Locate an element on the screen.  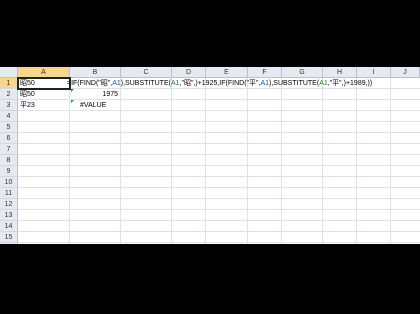
cell-b3: #VALUE is located at coordinates (100, 106).